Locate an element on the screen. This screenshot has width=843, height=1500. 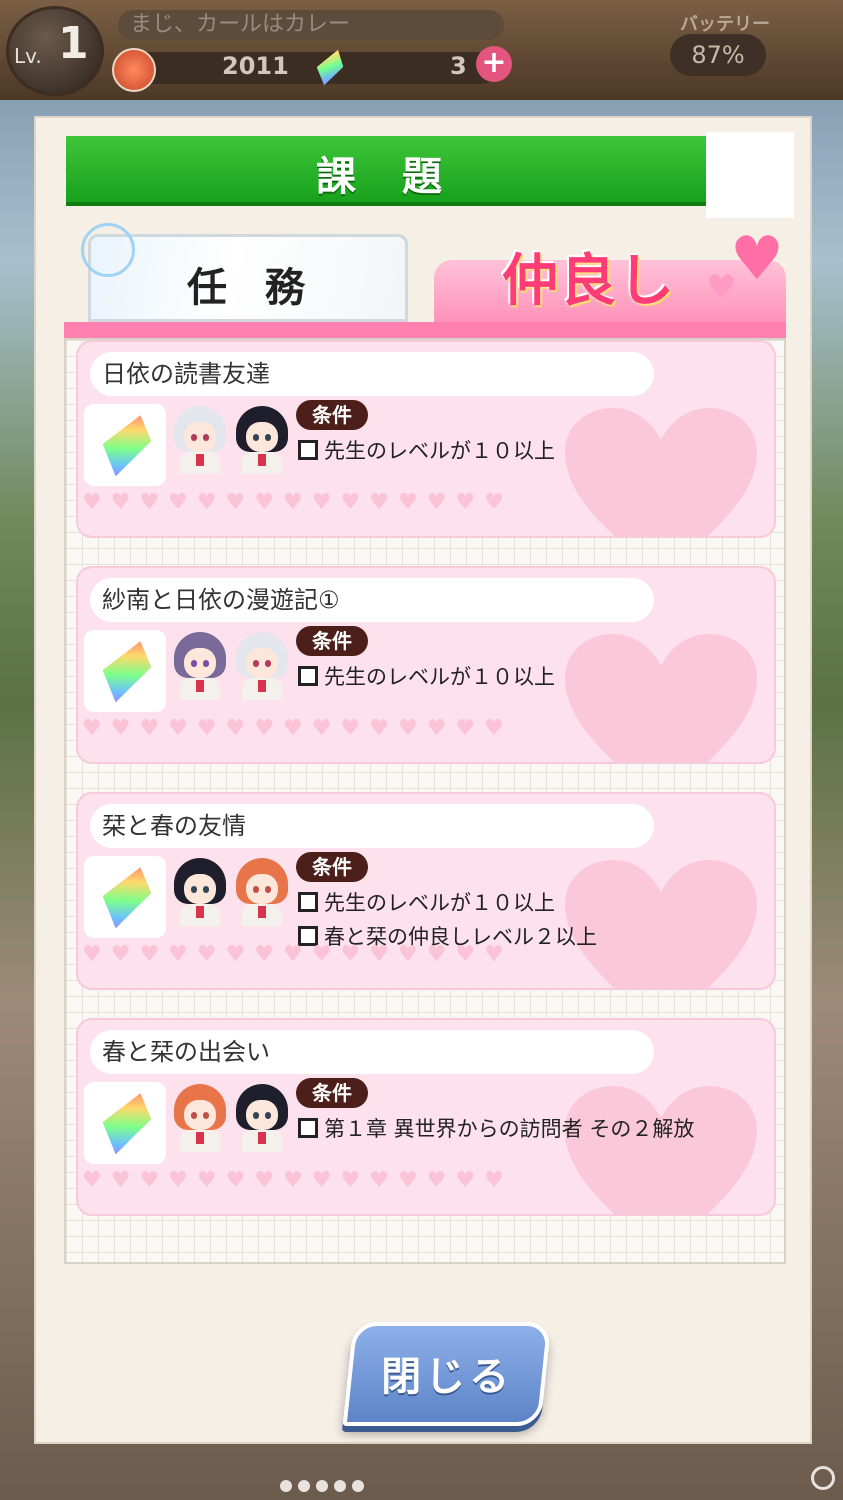
close-button: 閉じる is located at coordinates (447, 1374).